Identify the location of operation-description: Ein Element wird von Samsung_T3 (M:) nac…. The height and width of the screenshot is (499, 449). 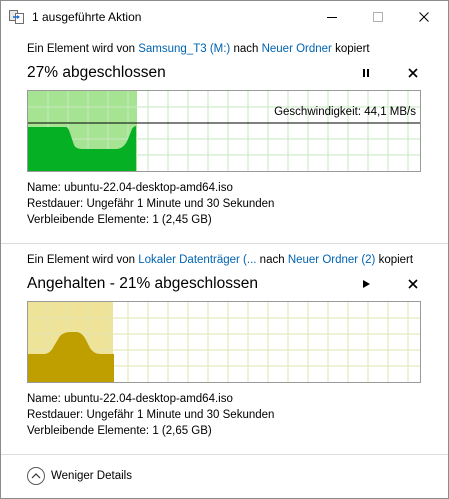
(198, 49).